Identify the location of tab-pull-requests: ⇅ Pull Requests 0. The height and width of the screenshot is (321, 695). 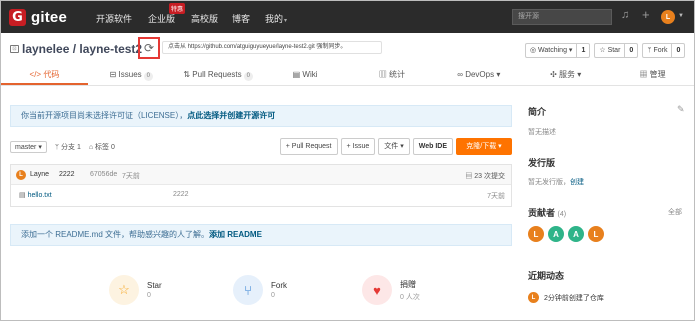
(218, 75).